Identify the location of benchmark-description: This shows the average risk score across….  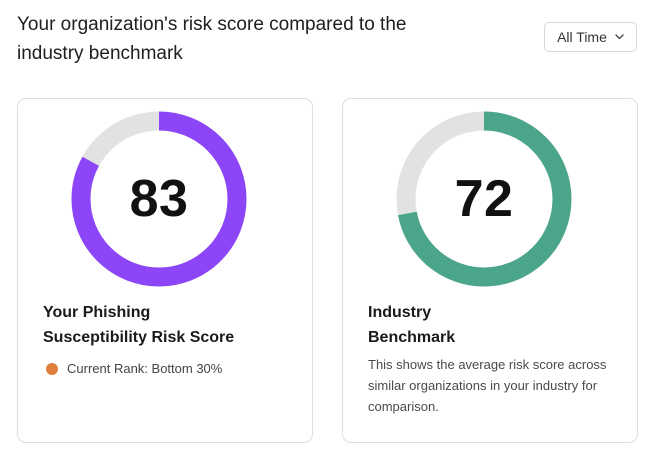
(487, 385).